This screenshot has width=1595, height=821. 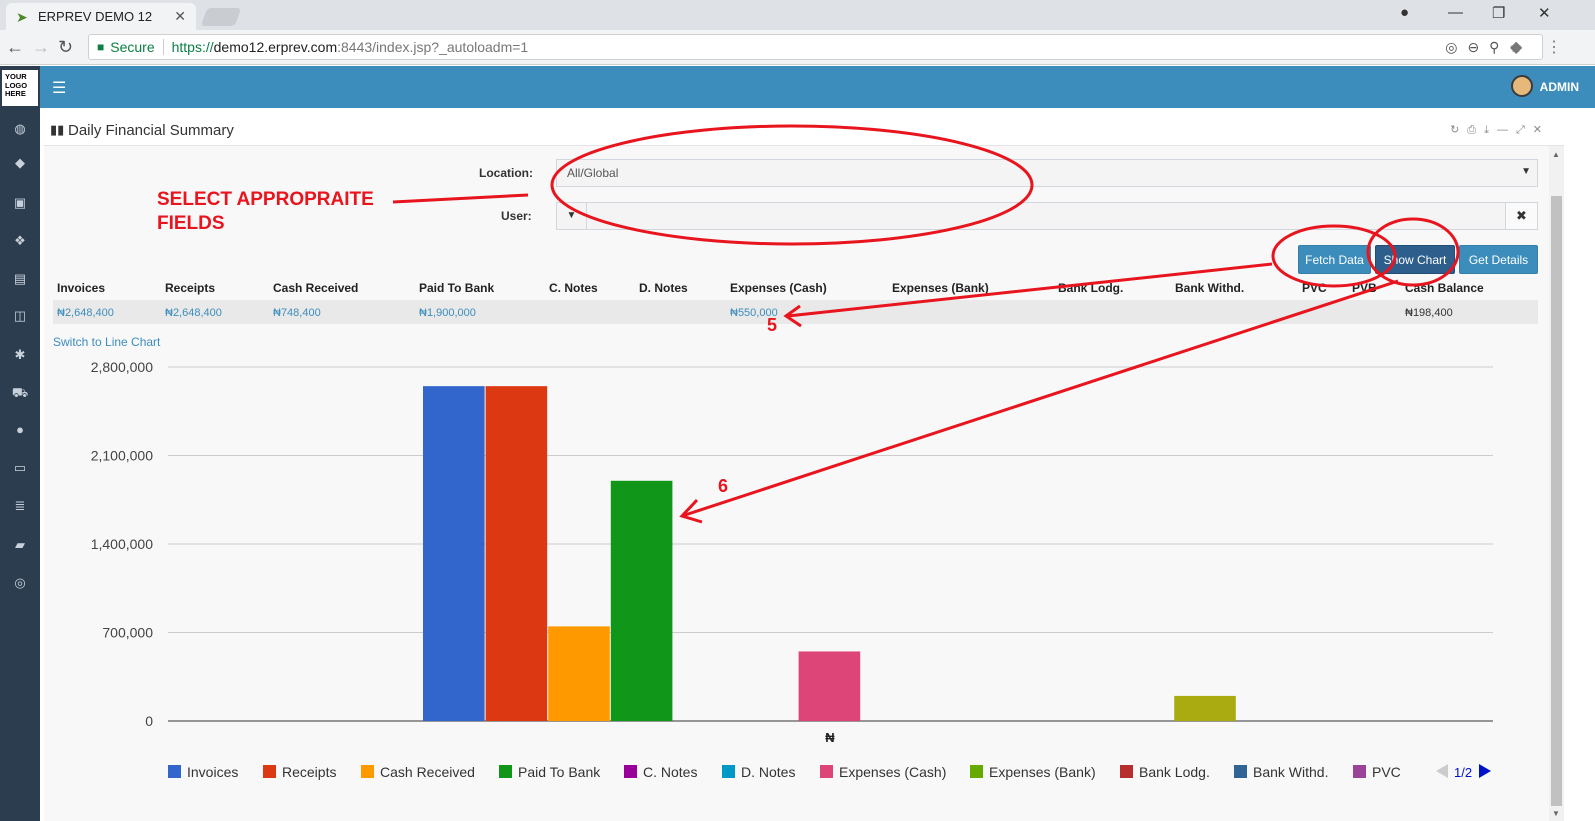 What do you see at coordinates (180, 16) in the screenshot?
I see `close-tab-icon: ✕` at bounding box center [180, 16].